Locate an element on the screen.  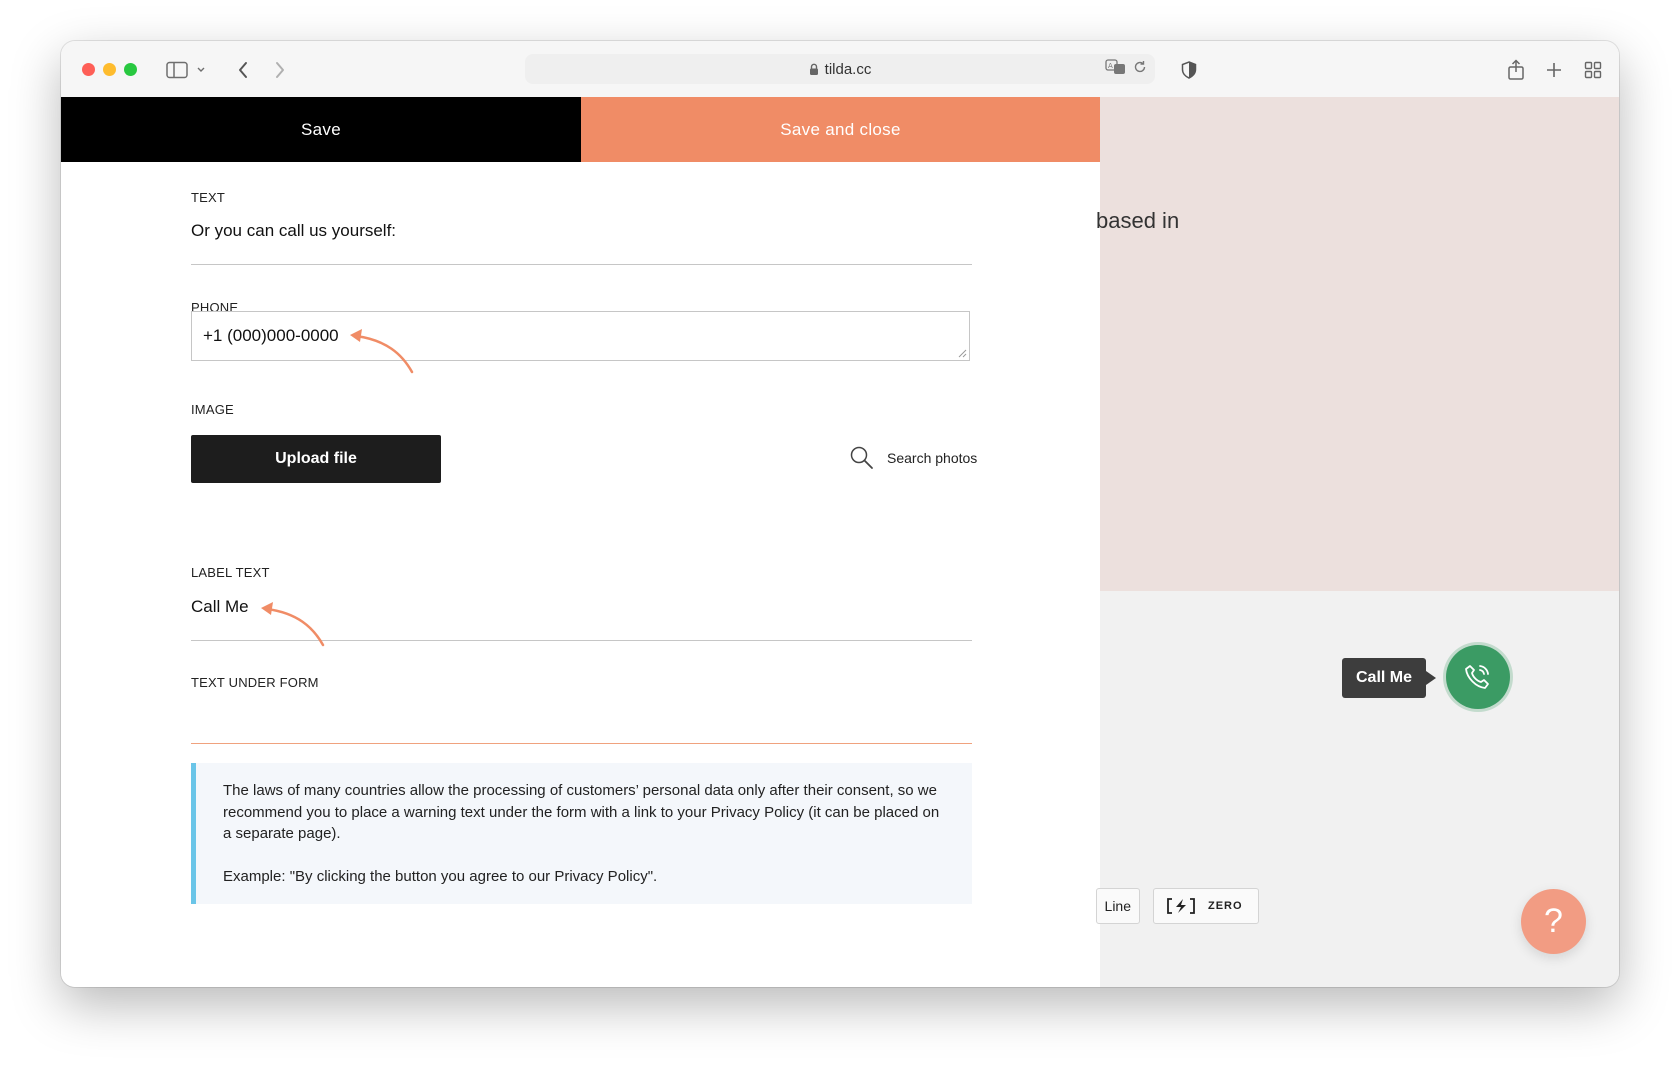
phone-field-value: +1 (000)000-0000 is located at coordinates (271, 335).